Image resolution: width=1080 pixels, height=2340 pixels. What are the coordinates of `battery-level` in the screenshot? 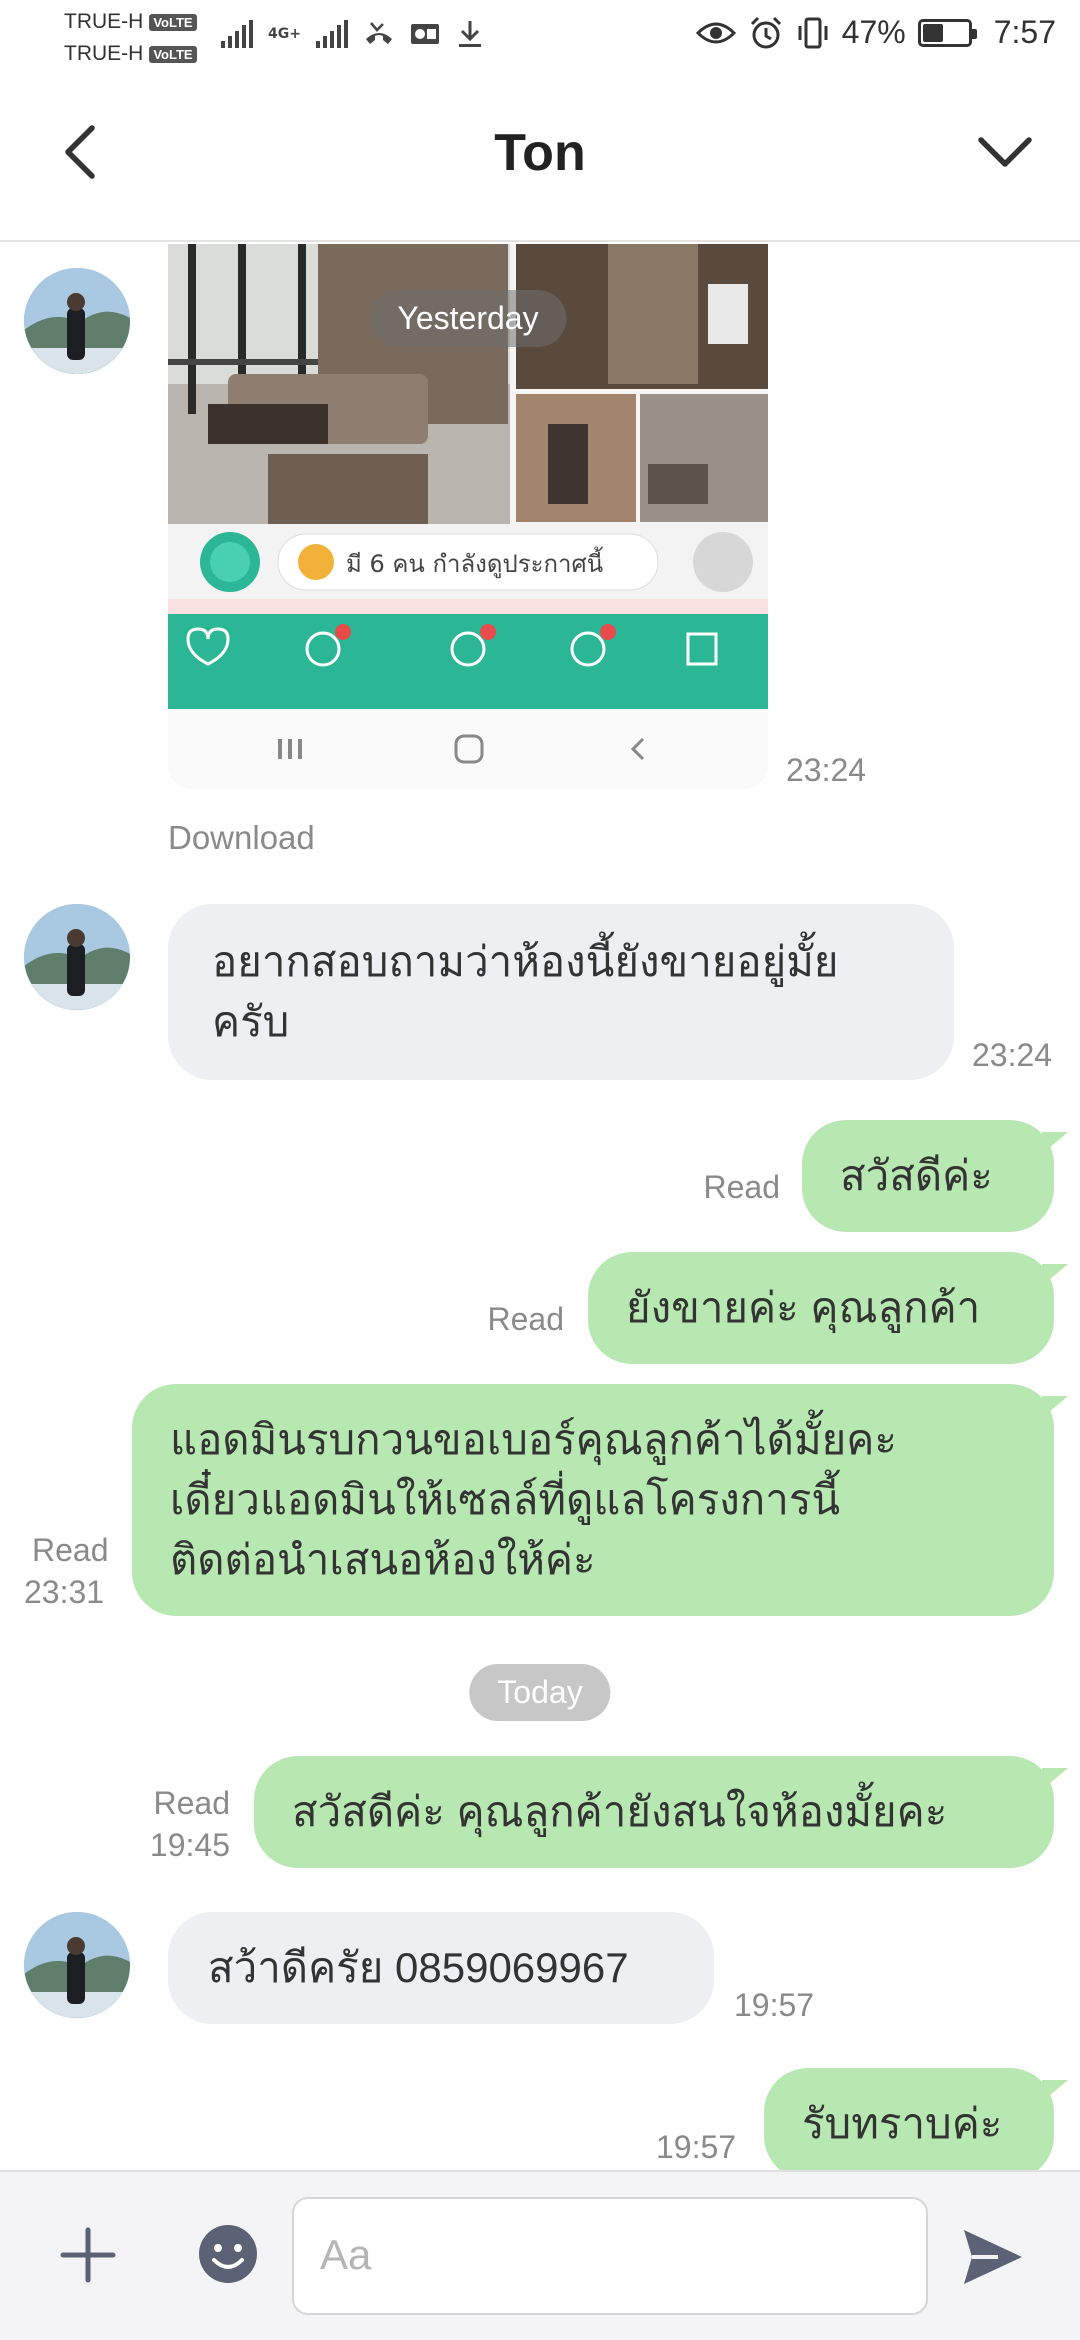 It's located at (933, 32).